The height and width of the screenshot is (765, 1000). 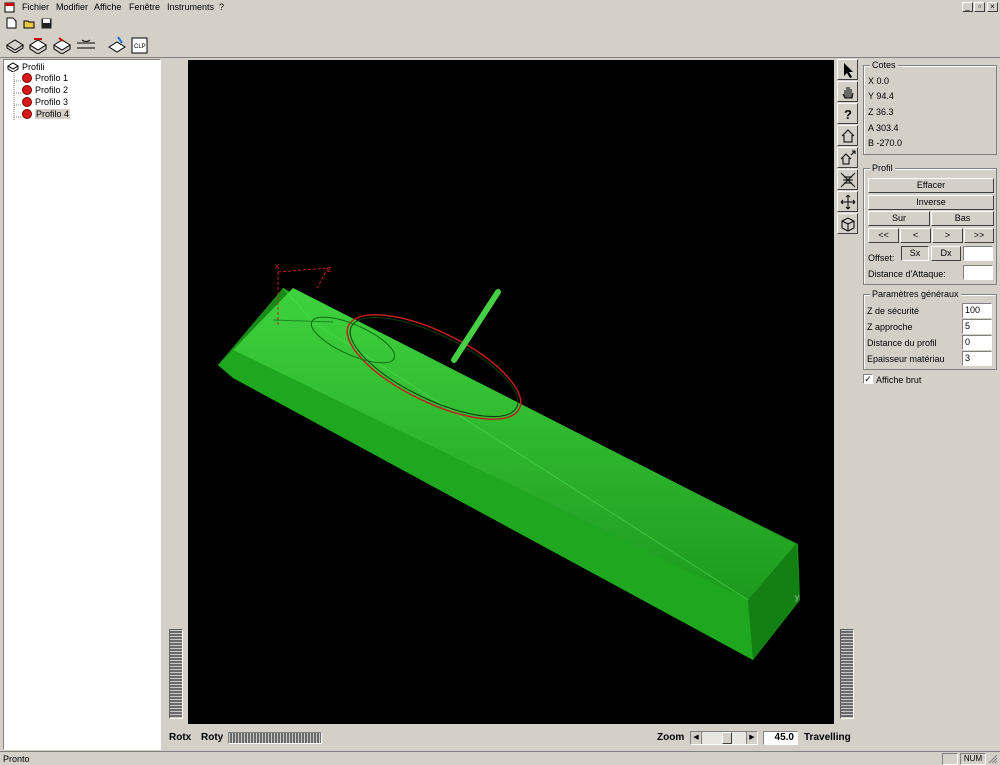 I want to click on dx-toggle: Dx, so click(x=946, y=253).